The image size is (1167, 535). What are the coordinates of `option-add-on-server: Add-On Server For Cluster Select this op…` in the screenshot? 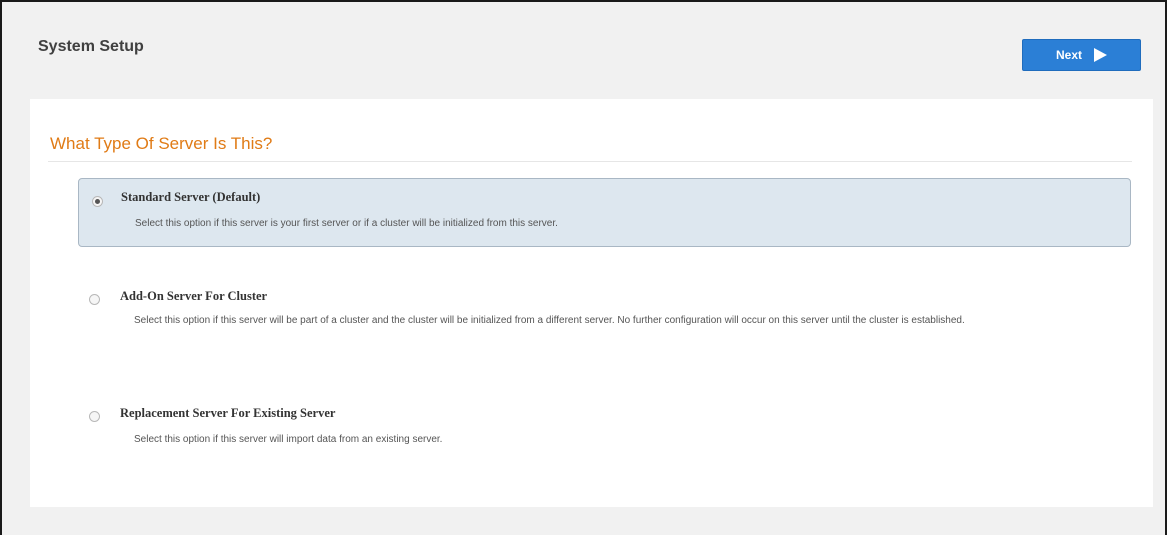 It's located at (604, 325).